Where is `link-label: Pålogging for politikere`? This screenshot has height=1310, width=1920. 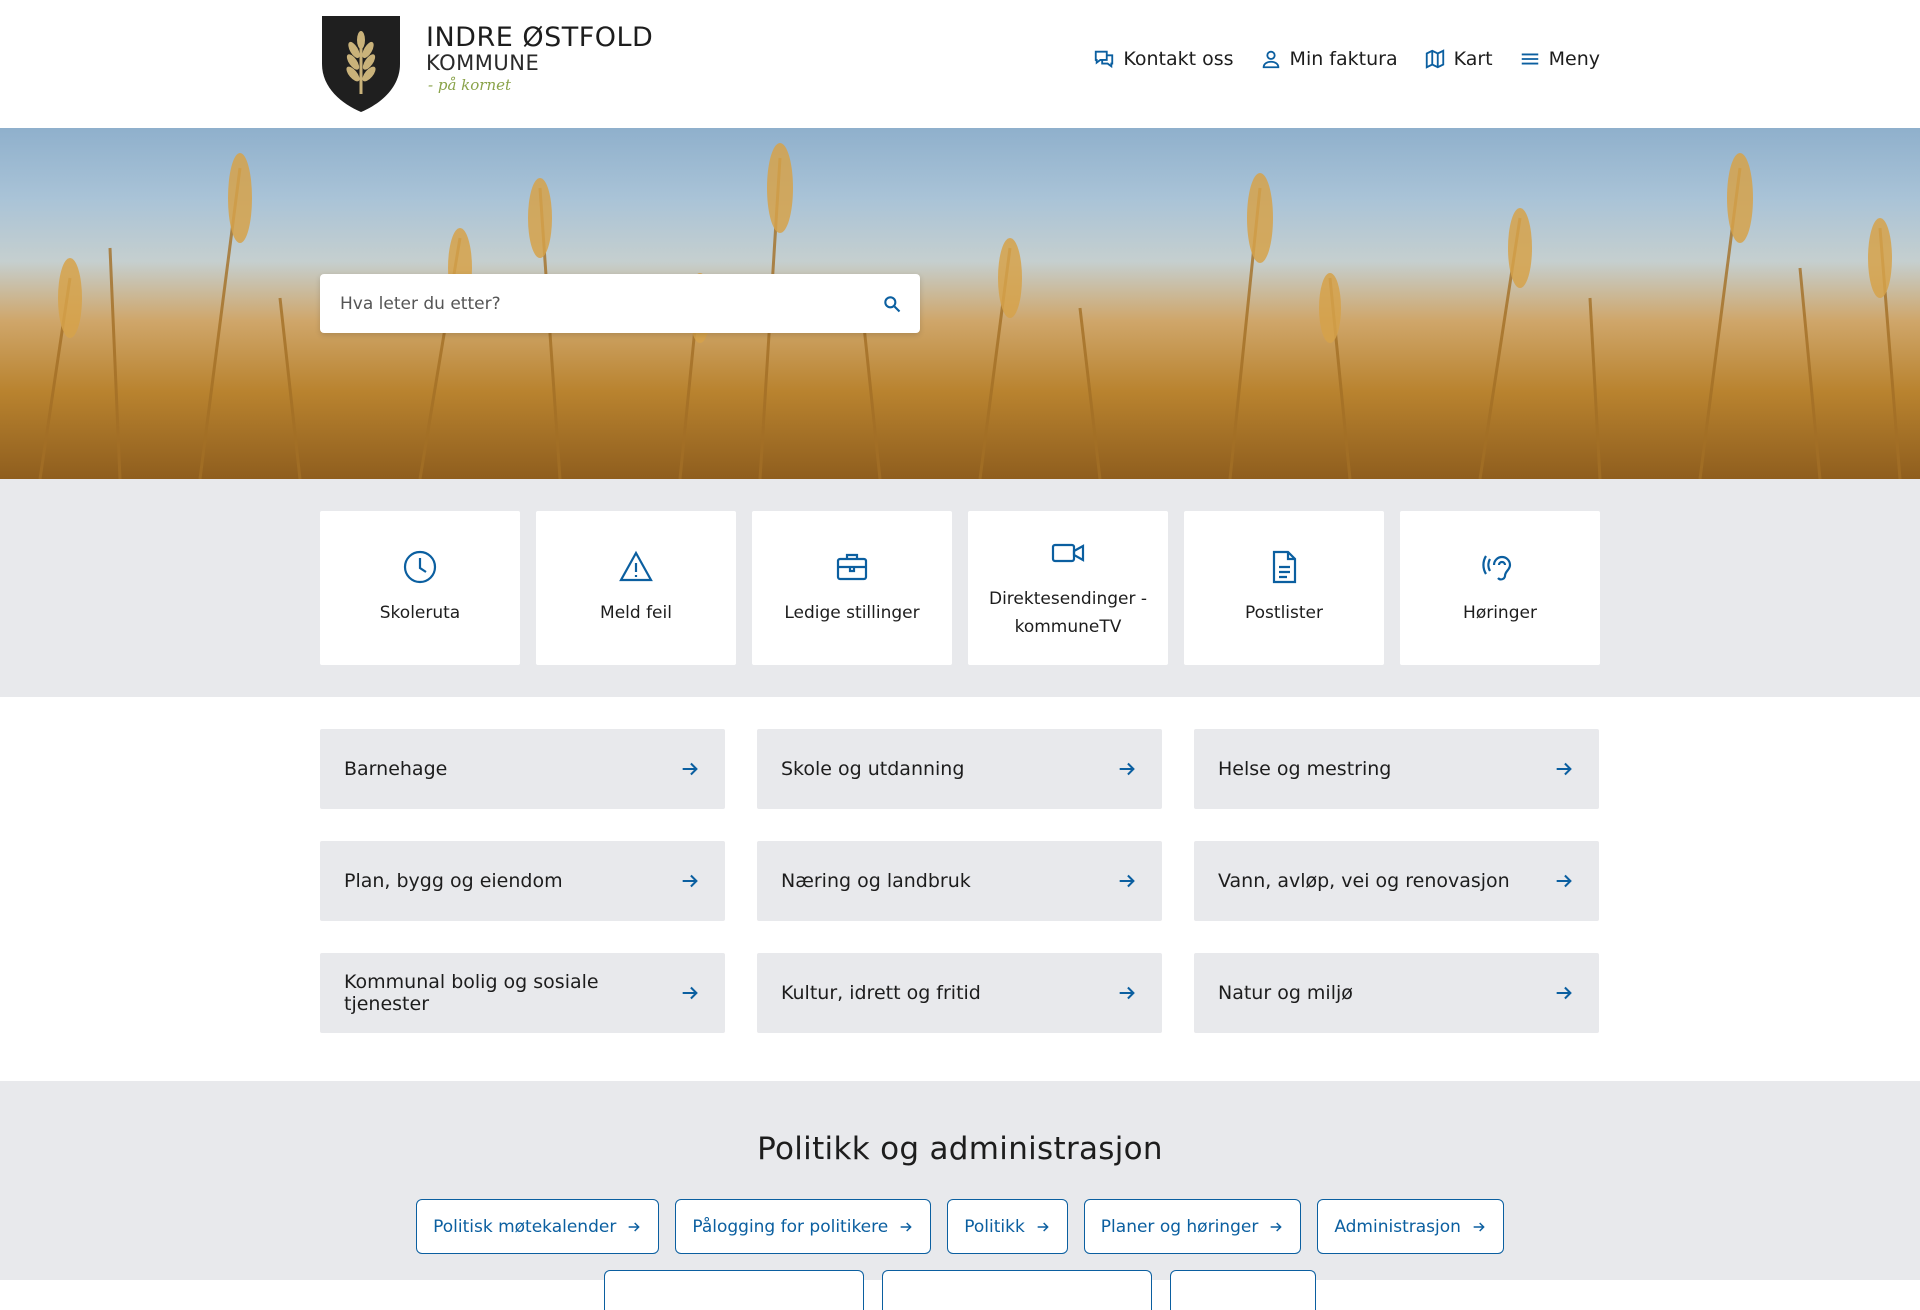 link-label: Pålogging for politikere is located at coordinates (790, 1226).